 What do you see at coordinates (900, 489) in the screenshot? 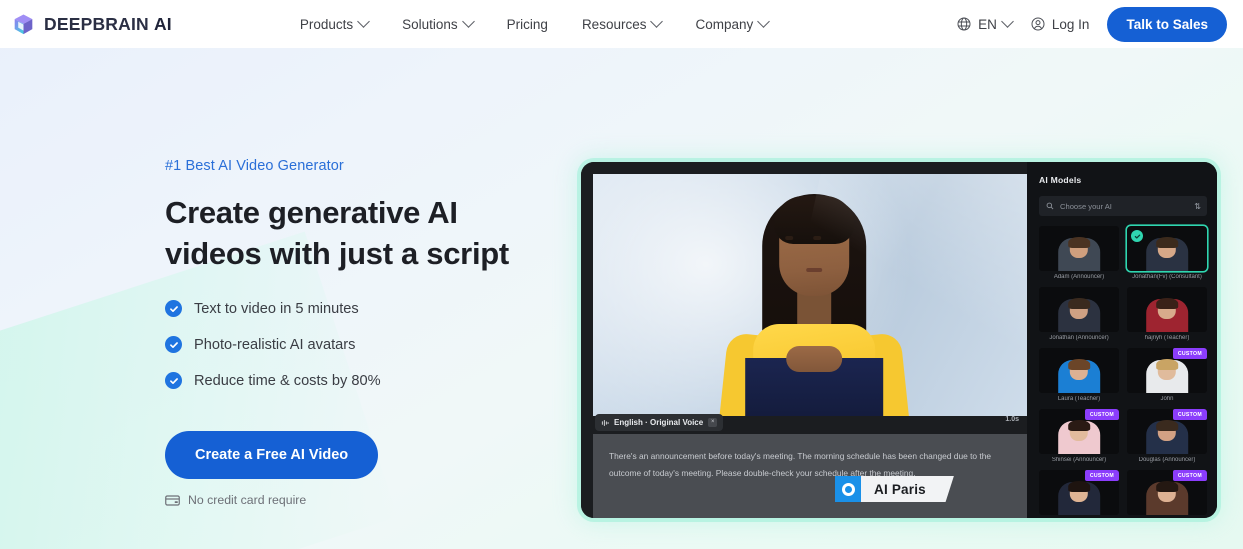
I see `watermark-label: AI Paris` at bounding box center [900, 489].